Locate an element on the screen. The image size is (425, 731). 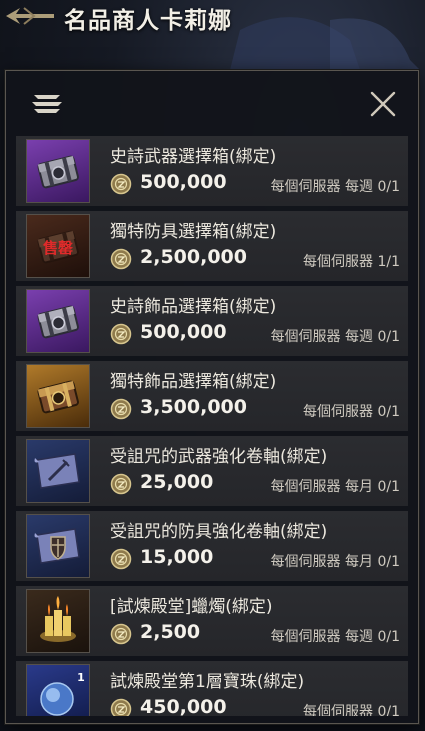
cursed-weapon-scroll-icon is located at coordinates (58, 471).